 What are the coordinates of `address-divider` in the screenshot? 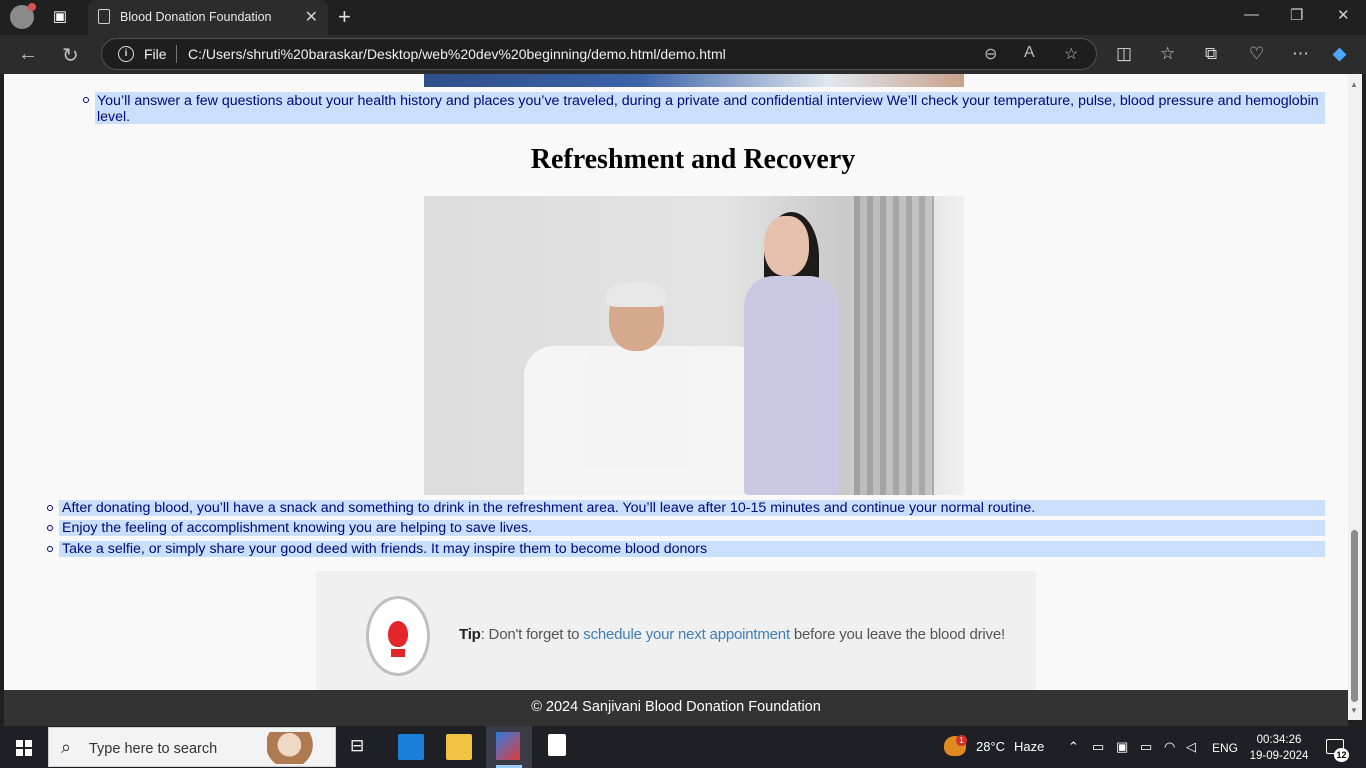 It's located at (176, 54).